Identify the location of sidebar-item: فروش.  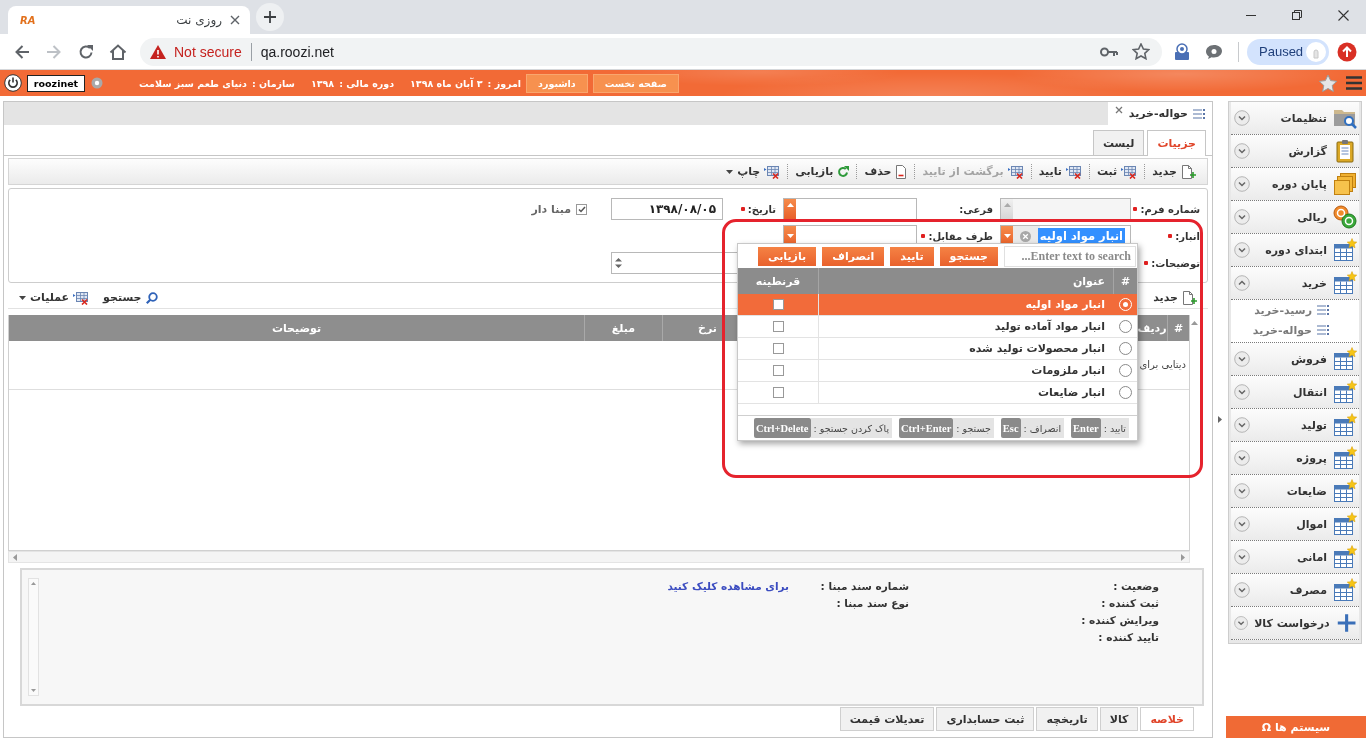
(1295, 359).